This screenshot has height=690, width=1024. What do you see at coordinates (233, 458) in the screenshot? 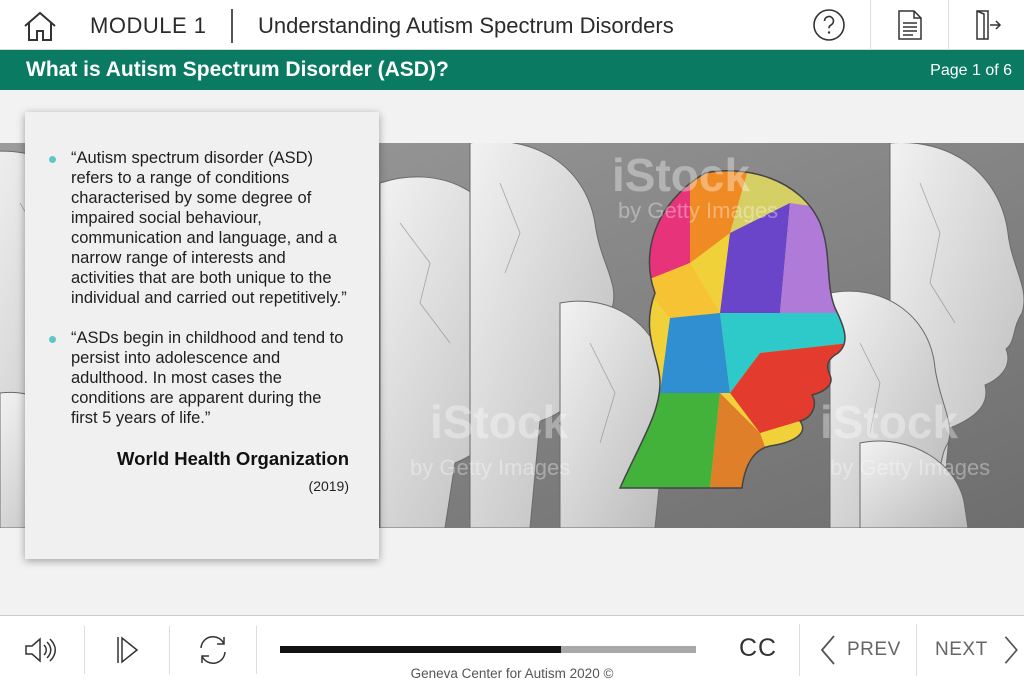
I see `quote-attribution: World Health Organization` at bounding box center [233, 458].